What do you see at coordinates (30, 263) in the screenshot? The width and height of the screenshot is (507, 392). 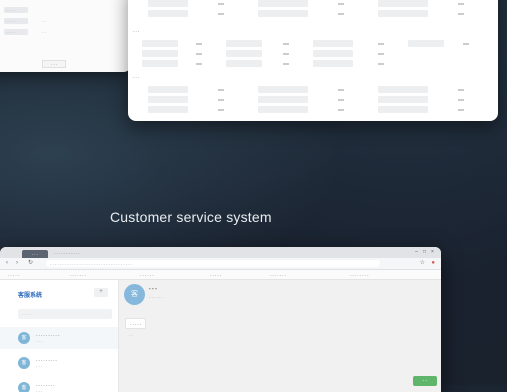 I see `refresh-icon: ↻` at bounding box center [30, 263].